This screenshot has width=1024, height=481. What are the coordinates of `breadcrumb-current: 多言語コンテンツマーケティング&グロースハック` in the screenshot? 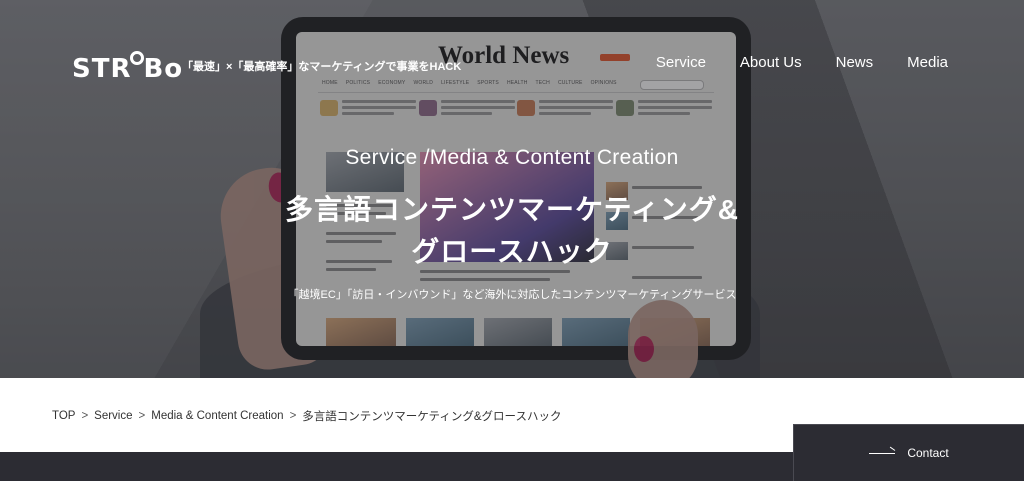 It's located at (432, 417).